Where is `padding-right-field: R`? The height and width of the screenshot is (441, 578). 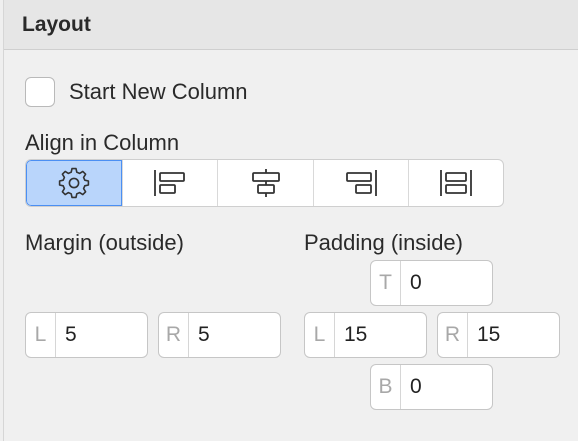 padding-right-field: R is located at coordinates (498, 335).